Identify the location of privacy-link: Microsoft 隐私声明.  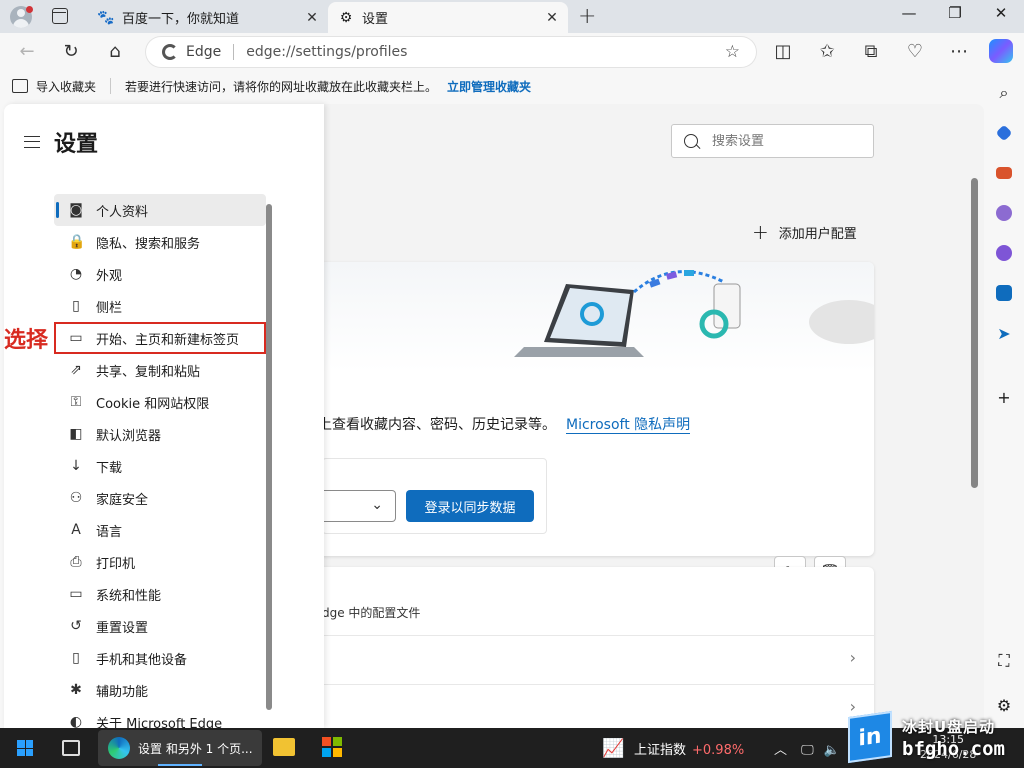
(628, 425).